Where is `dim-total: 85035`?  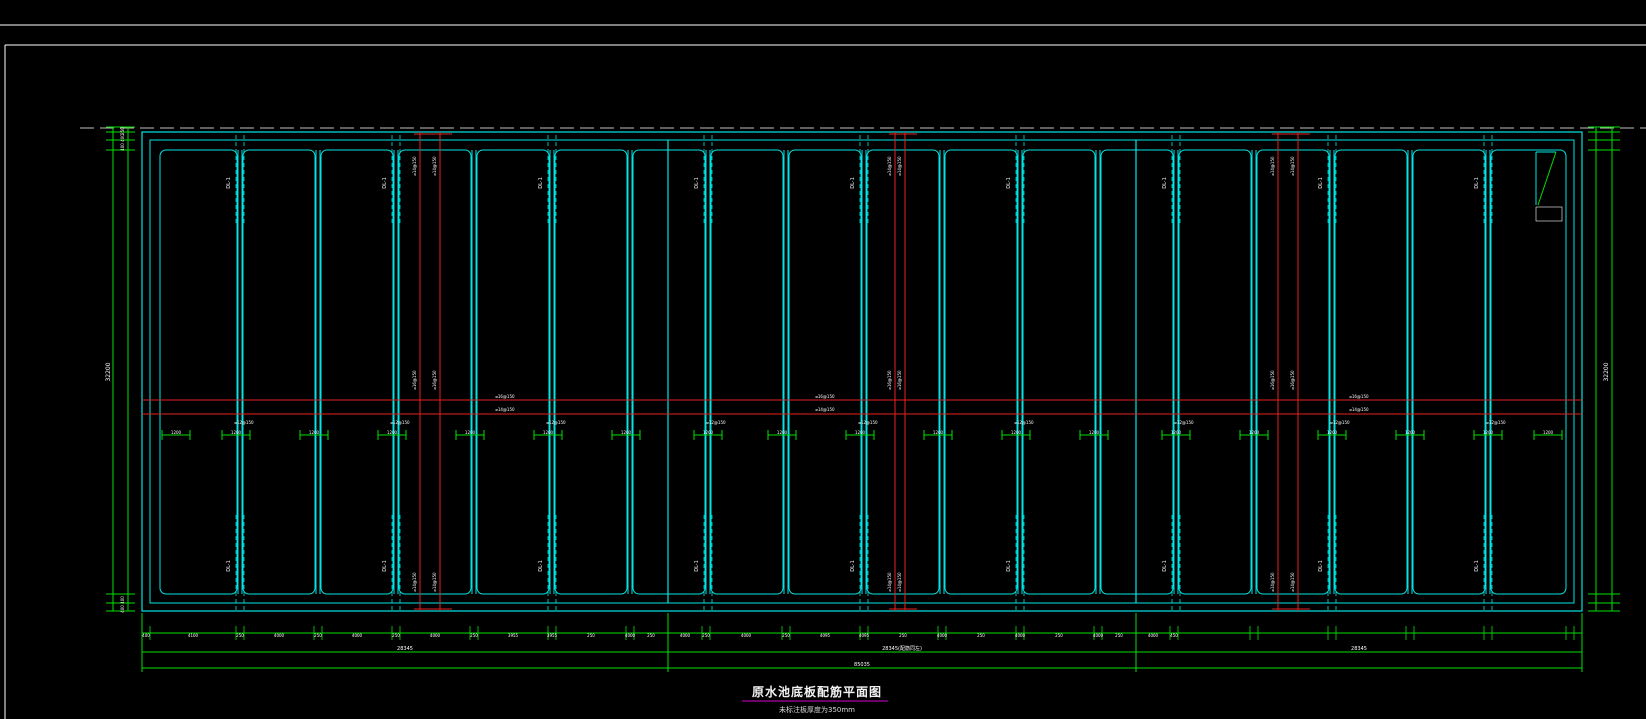
dim-total: 85035 is located at coordinates (862, 665).